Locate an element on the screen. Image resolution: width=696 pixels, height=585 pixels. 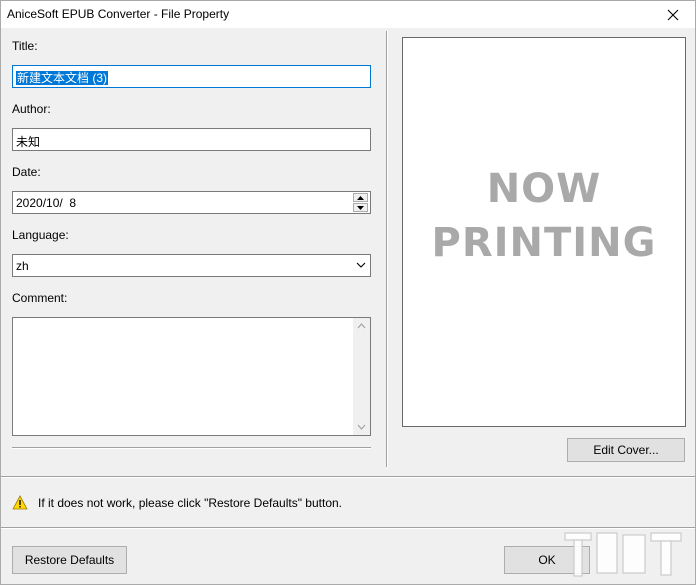
title-label: Title: is located at coordinates (25, 46).